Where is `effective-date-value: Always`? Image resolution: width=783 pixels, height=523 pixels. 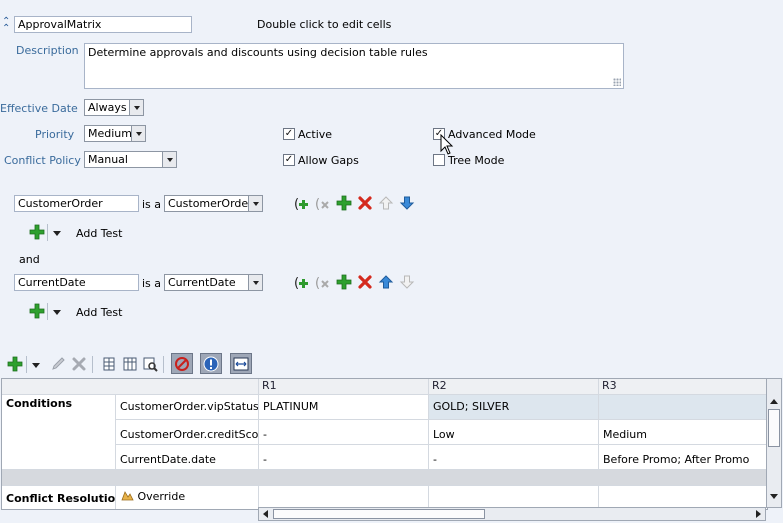
effective-date-value: Always is located at coordinates (107, 107).